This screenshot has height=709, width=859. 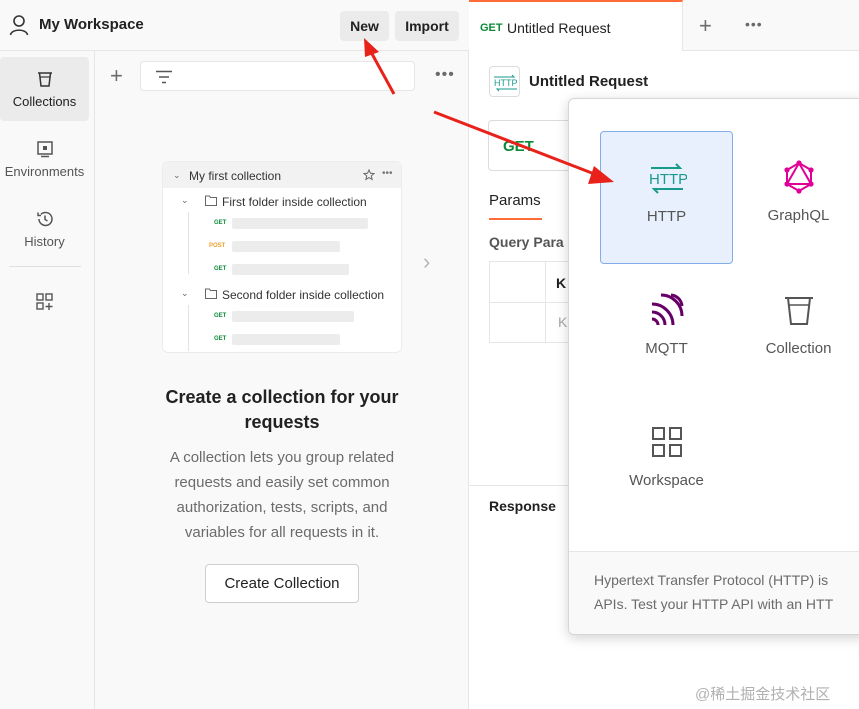 What do you see at coordinates (515, 200) in the screenshot?
I see `tab-params: Params` at bounding box center [515, 200].